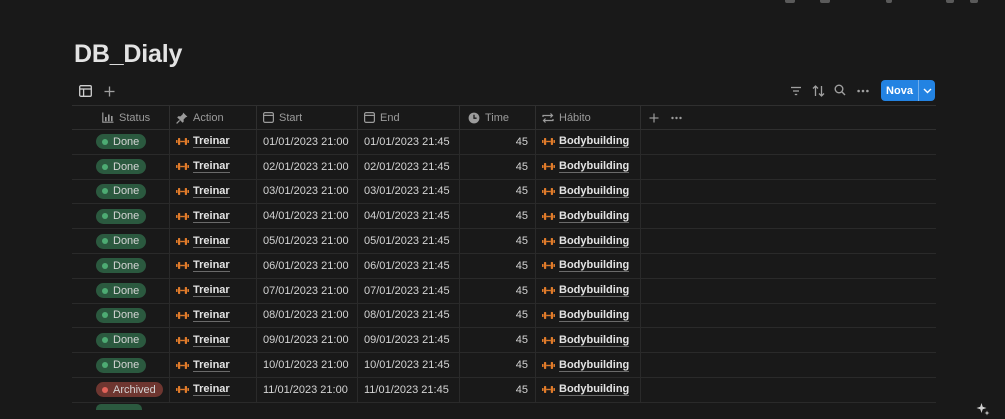 This screenshot has height=419, width=1005. Describe the element at coordinates (926, 90) in the screenshot. I see `new-dropdown-button` at that location.